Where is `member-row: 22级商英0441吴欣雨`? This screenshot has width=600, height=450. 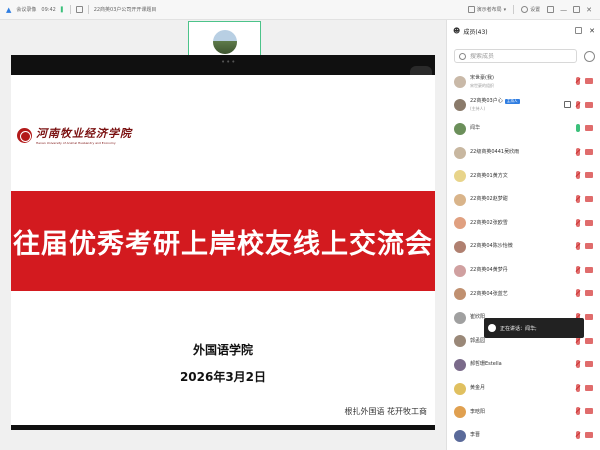 member-row: 22级商英0441吴欣雨 is located at coordinates (523, 153).